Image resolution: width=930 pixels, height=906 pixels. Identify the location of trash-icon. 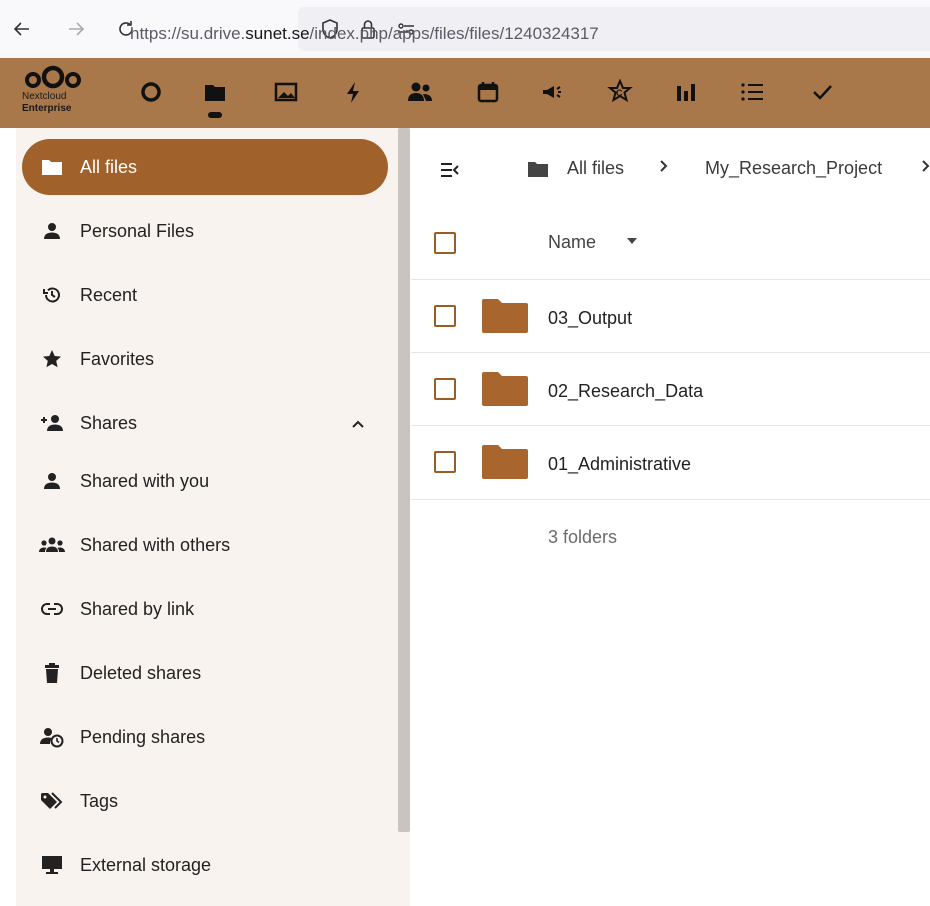
(52, 673).